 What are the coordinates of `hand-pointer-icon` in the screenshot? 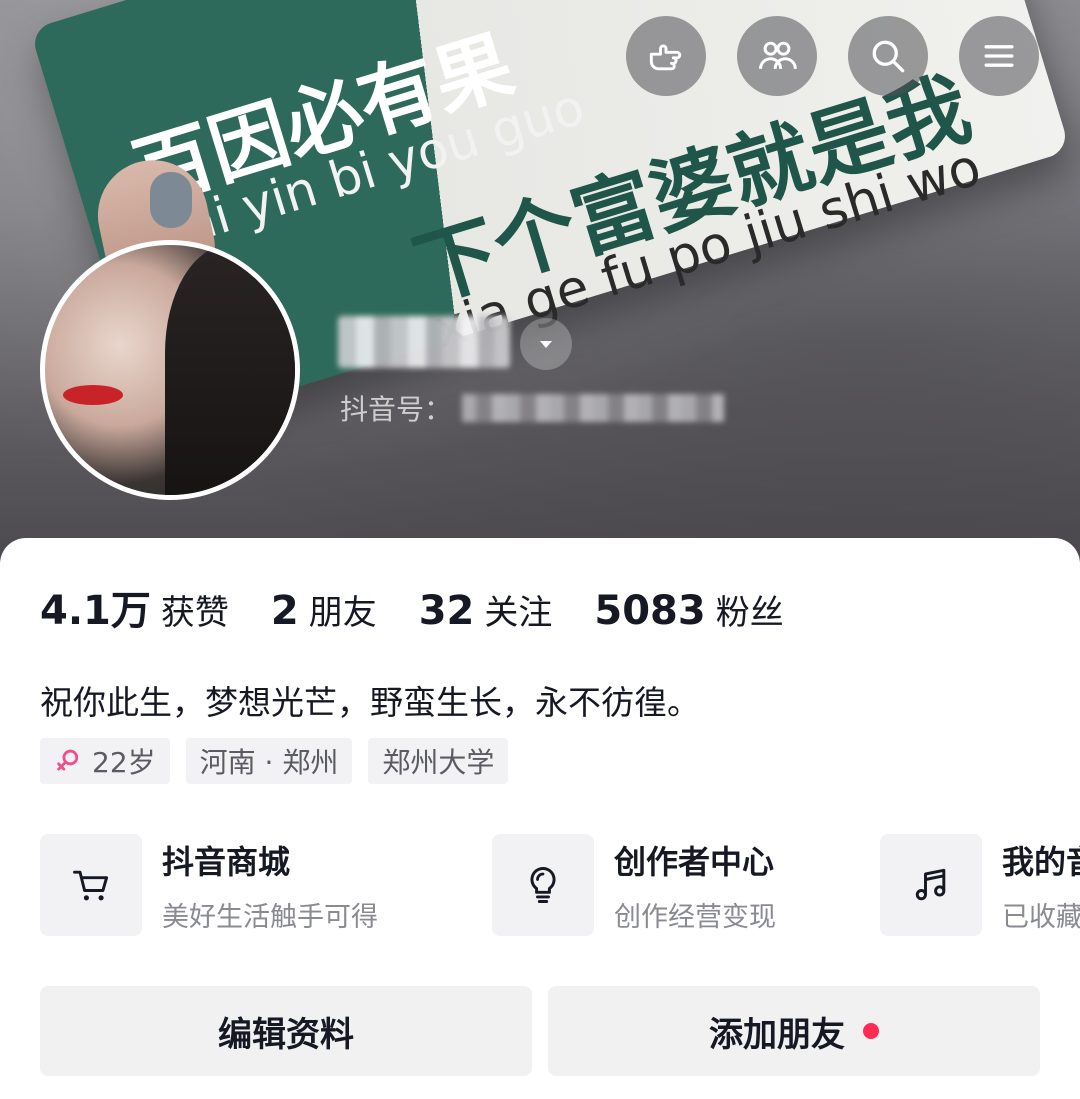 It's located at (665, 57).